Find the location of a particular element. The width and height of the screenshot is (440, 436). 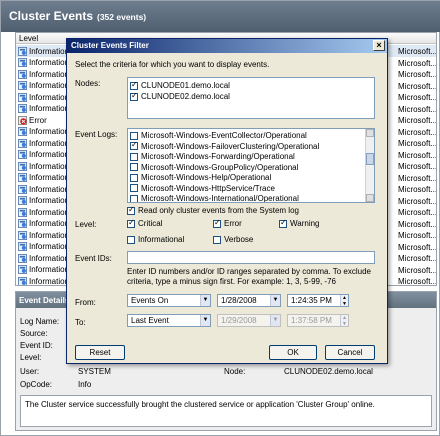

user-label: User: is located at coordinates (30, 371).